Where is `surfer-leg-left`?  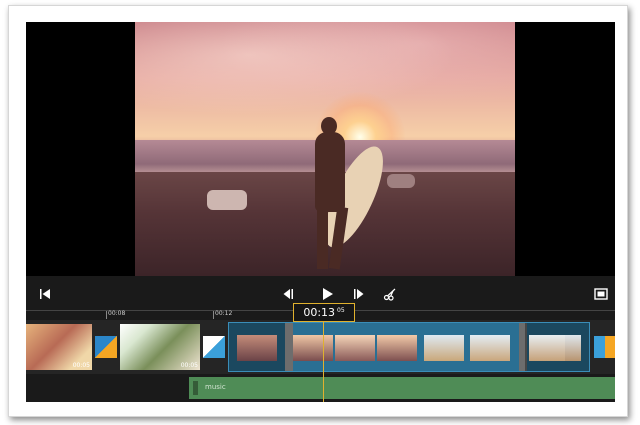
surfer-leg-left is located at coordinates (322, 238).